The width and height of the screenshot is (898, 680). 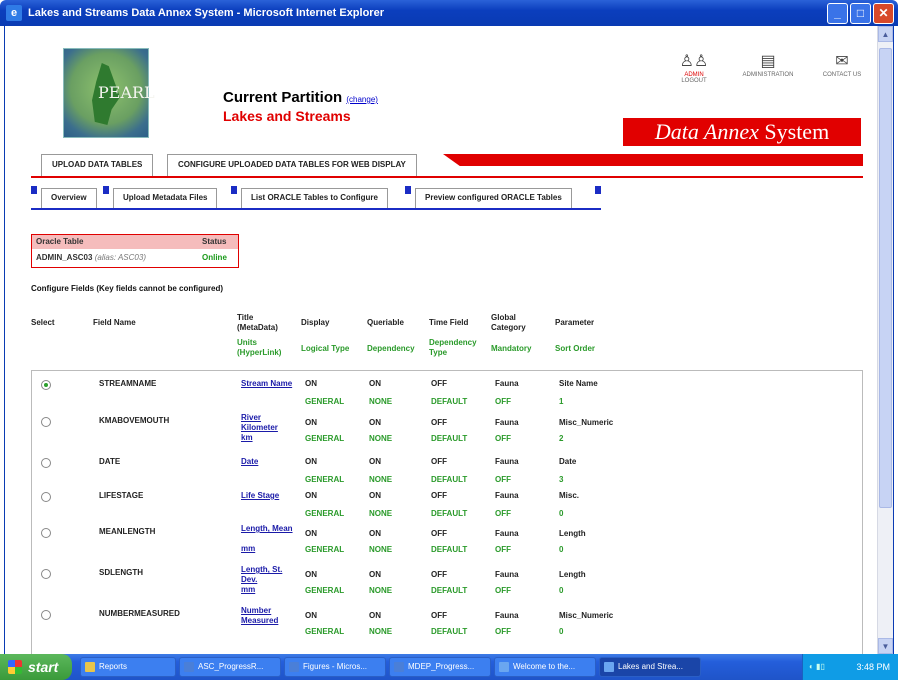 What do you see at coordinates (578, 383) in the screenshot?
I see `field-parameter-value: Site Name` at bounding box center [578, 383].